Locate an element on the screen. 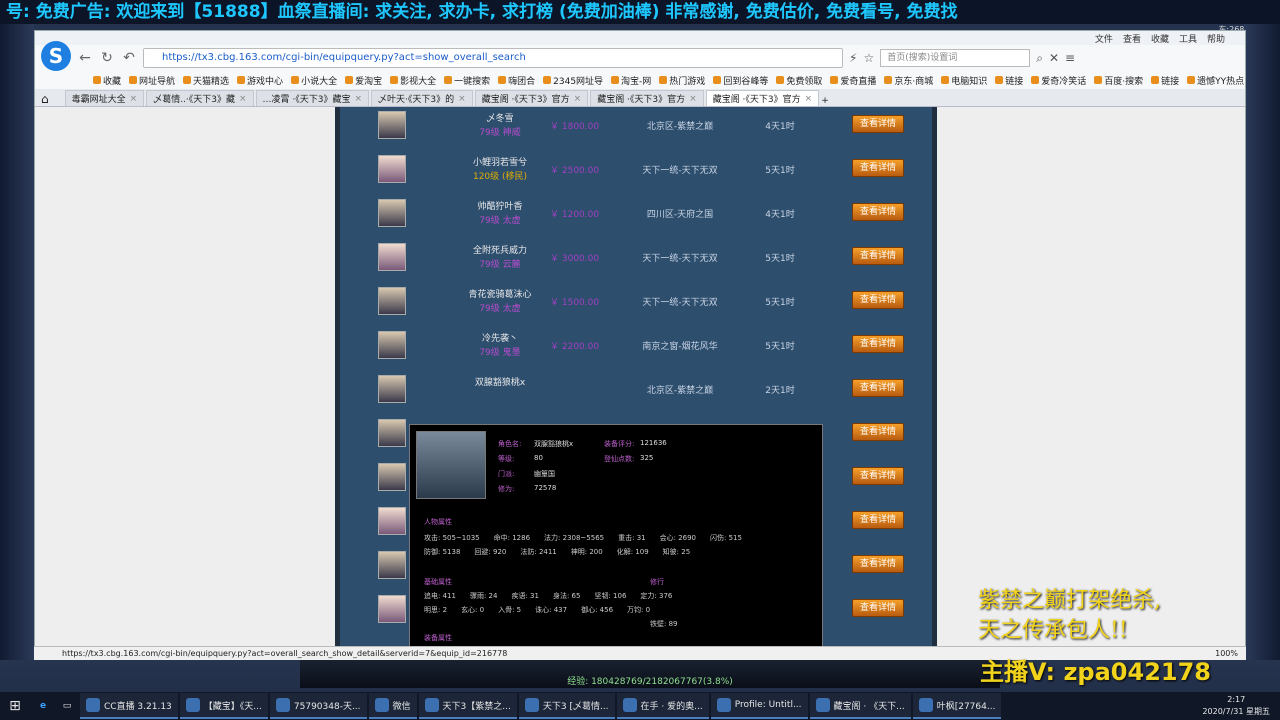  character-name: 青花瓷骑葛沫心 is located at coordinates (500, 293).